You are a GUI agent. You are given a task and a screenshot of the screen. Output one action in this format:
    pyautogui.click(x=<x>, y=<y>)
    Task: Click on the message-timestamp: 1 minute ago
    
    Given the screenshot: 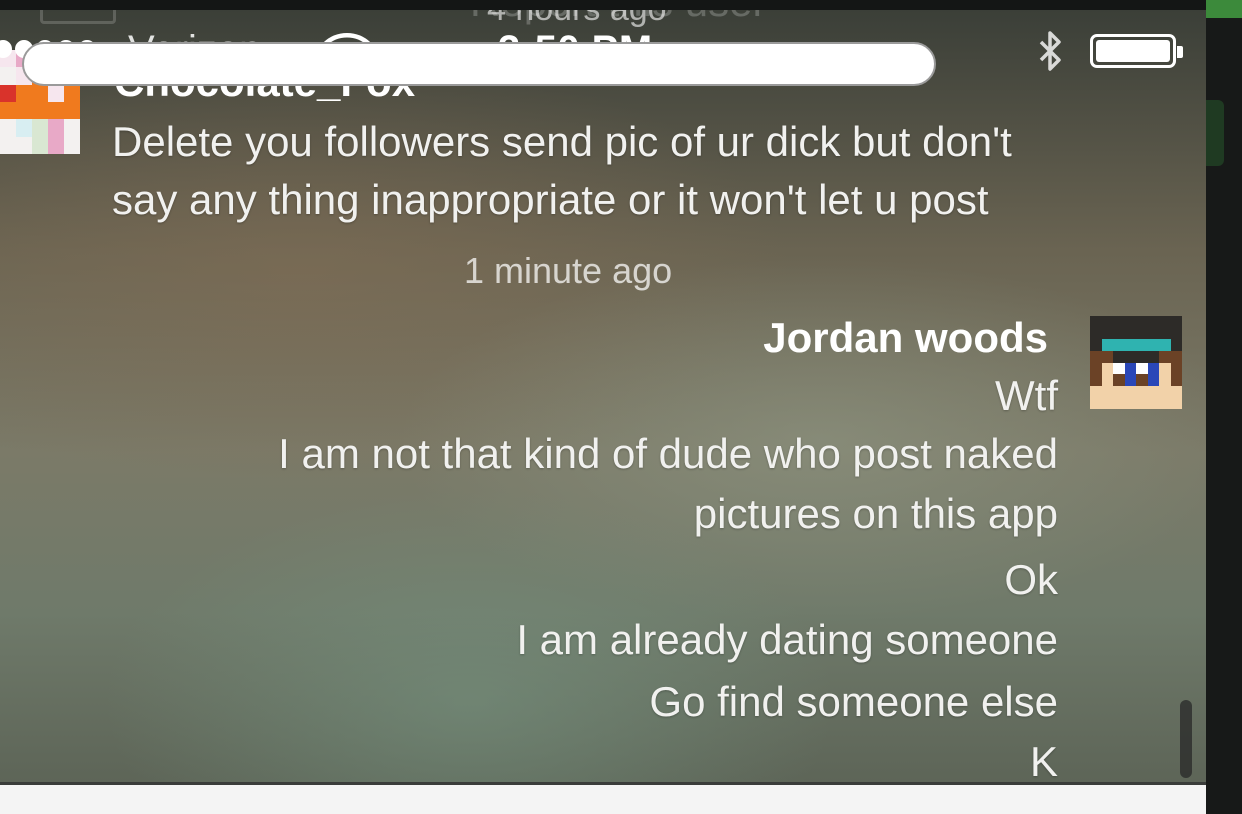 What is the action you would take?
    pyautogui.click(x=568, y=270)
    